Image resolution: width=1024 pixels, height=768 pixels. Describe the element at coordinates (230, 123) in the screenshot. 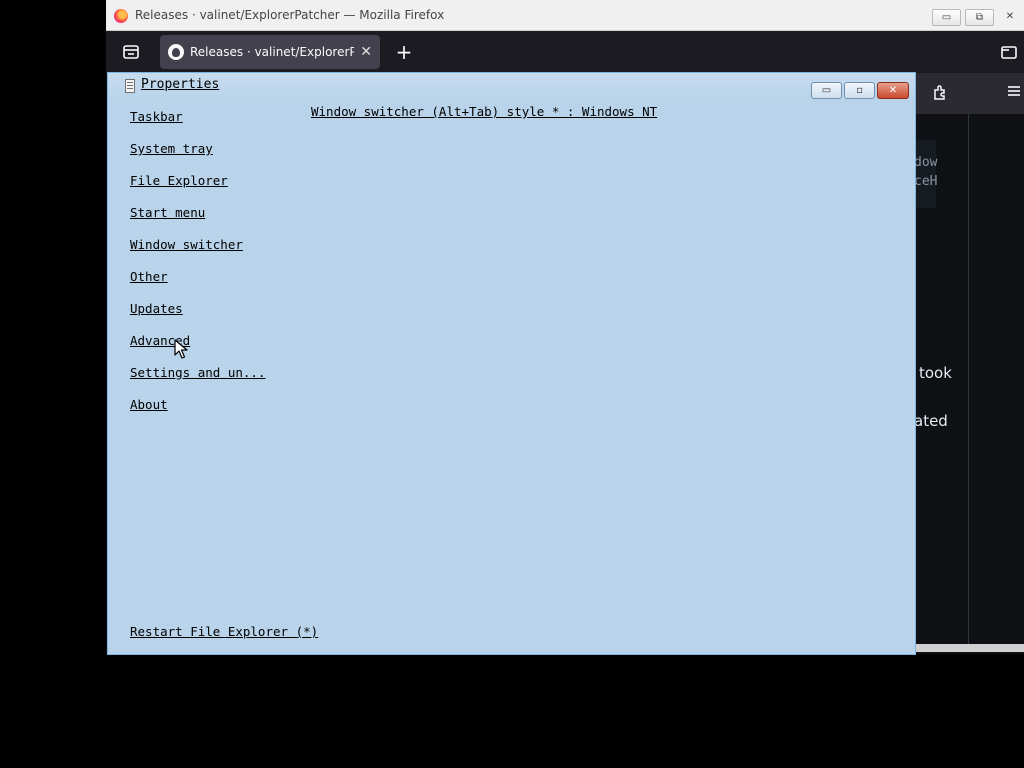

I see `sidebar-item-taskbar: Taskbar` at that location.